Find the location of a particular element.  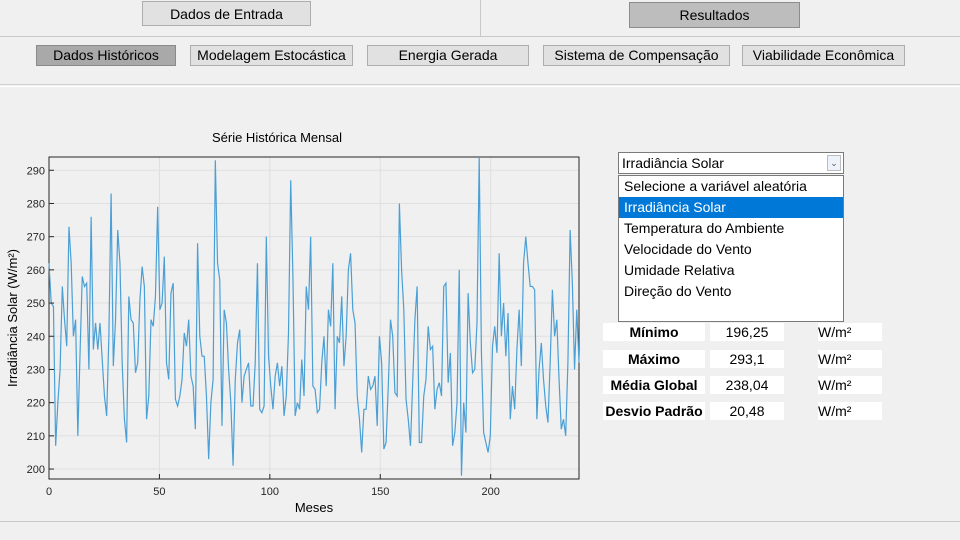

top-divider is located at coordinates (480, 18).